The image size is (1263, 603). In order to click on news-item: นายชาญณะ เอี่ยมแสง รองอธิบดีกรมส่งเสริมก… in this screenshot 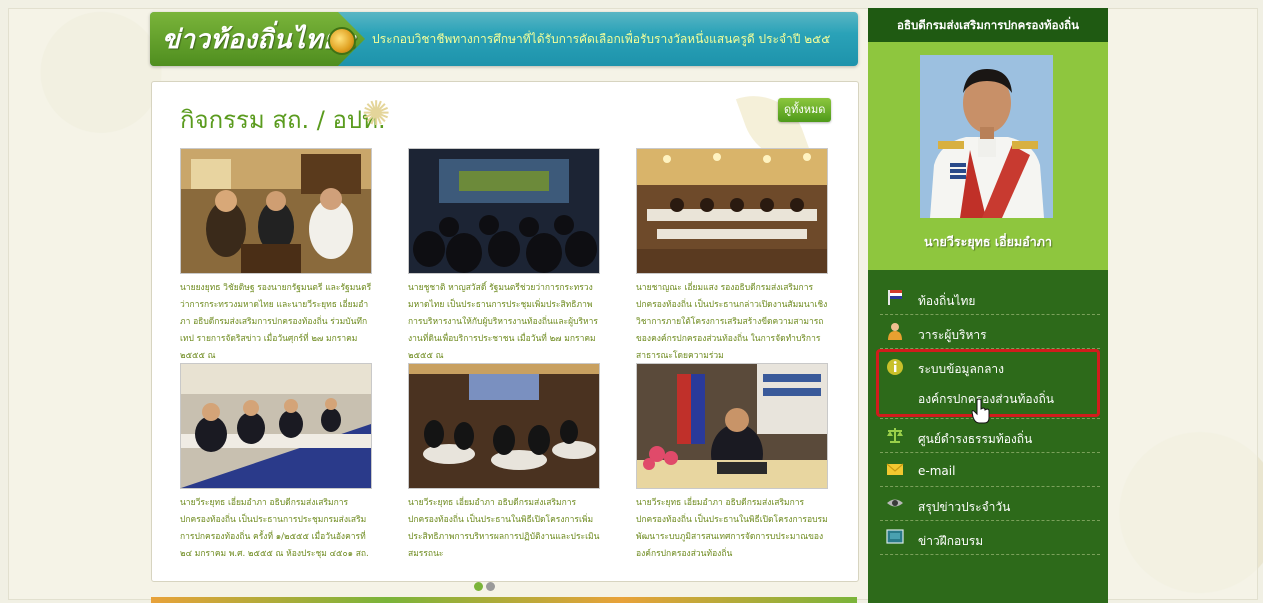, I will do `click(732, 257)`.